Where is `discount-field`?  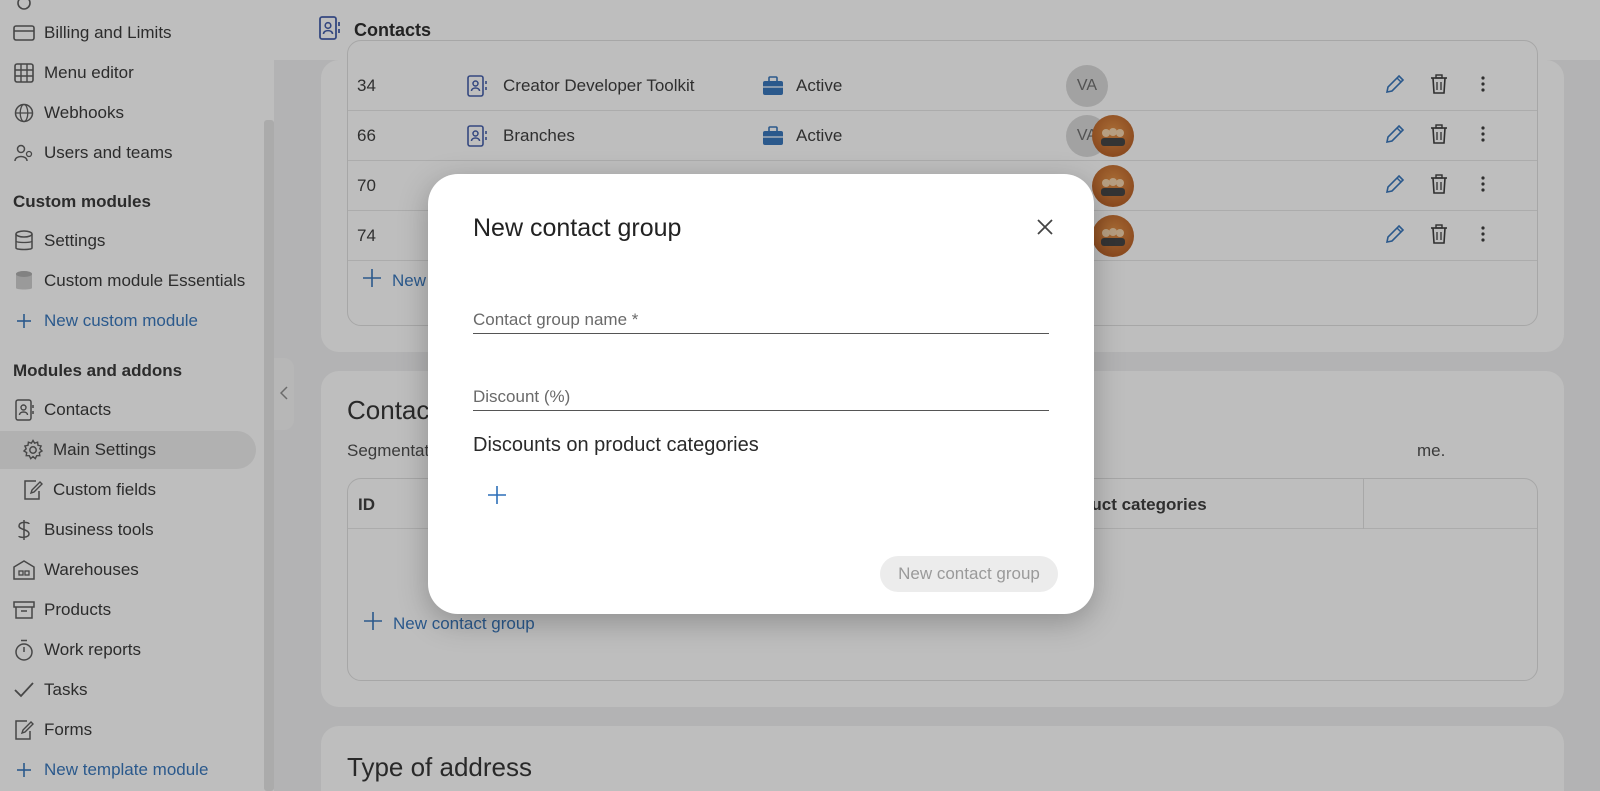
discount-field is located at coordinates (761, 398).